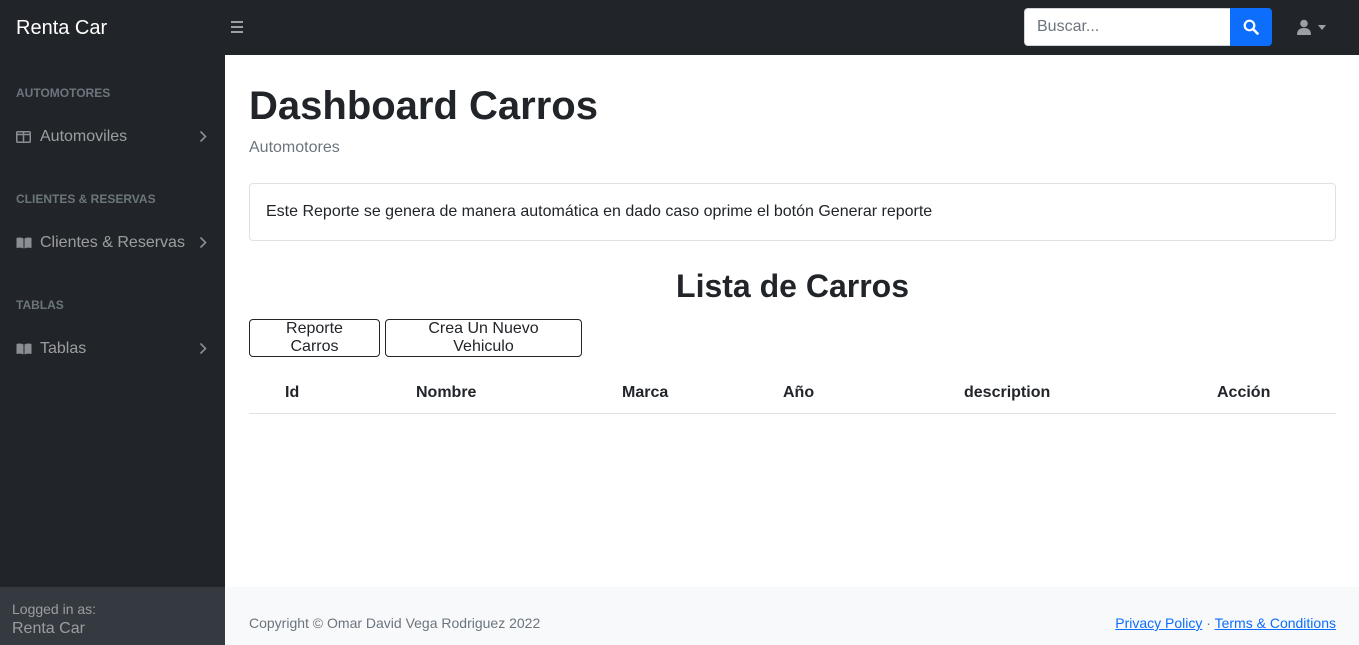 This screenshot has width=1359, height=645. Describe the element at coordinates (1127, 27) in the screenshot. I see `search-input` at that location.